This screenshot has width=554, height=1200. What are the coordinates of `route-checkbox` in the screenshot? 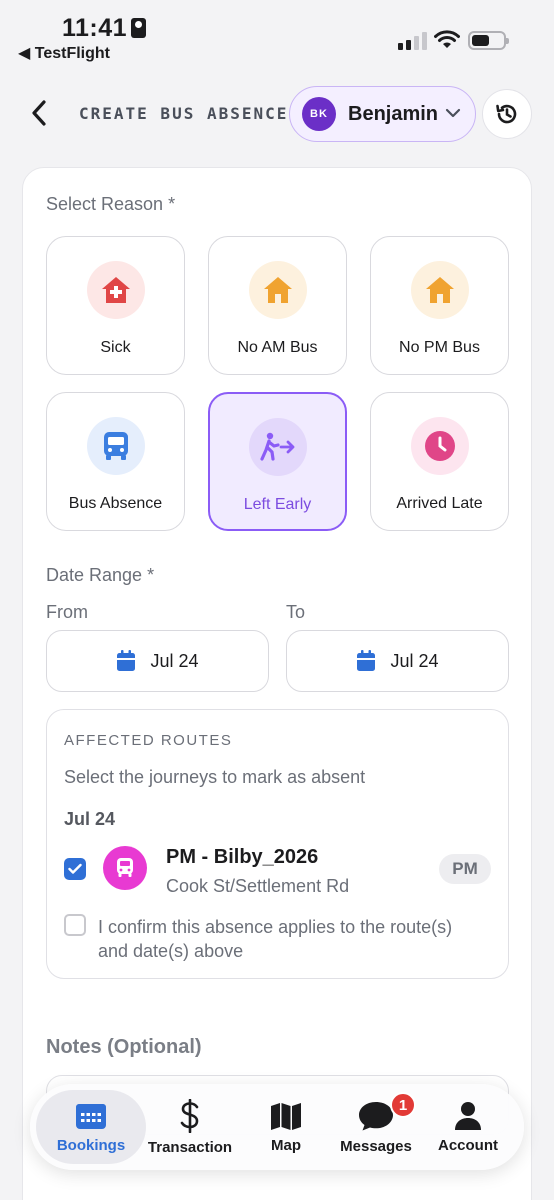 It's located at (75, 869).